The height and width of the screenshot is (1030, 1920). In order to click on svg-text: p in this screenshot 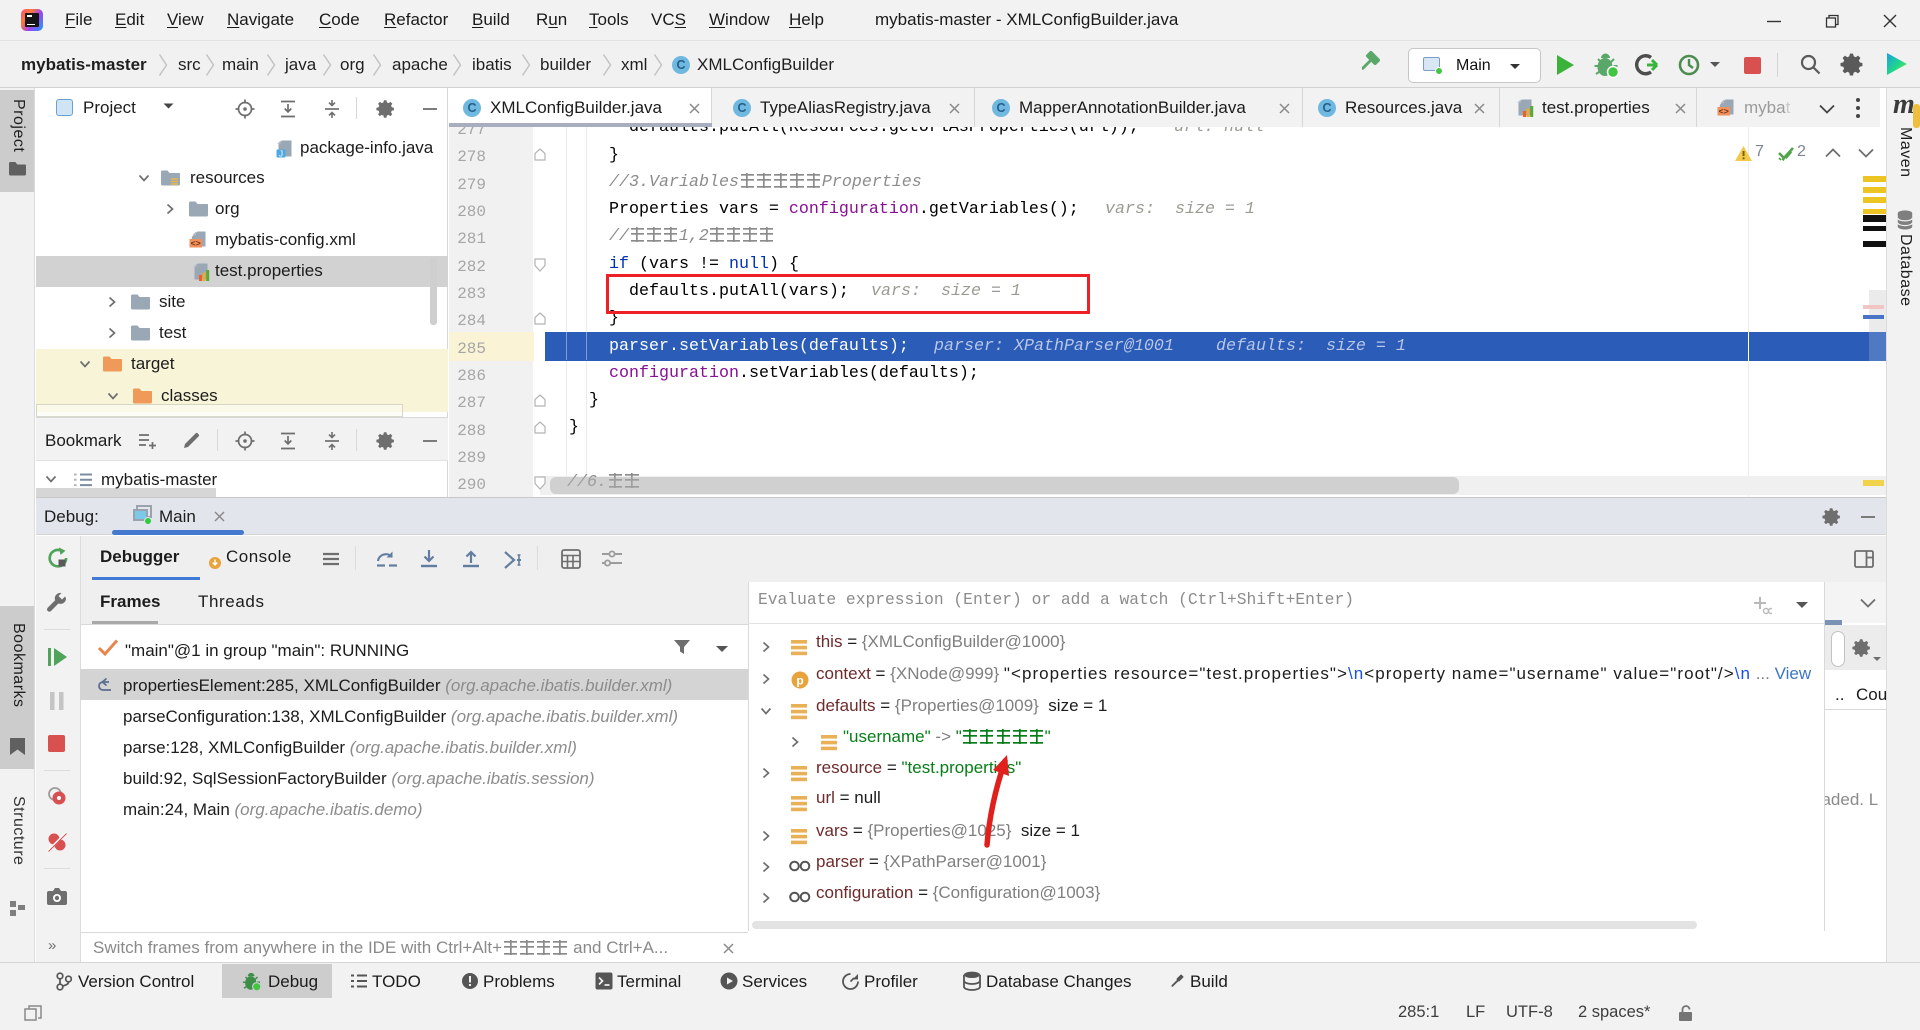, I will do `click(799, 681)`.